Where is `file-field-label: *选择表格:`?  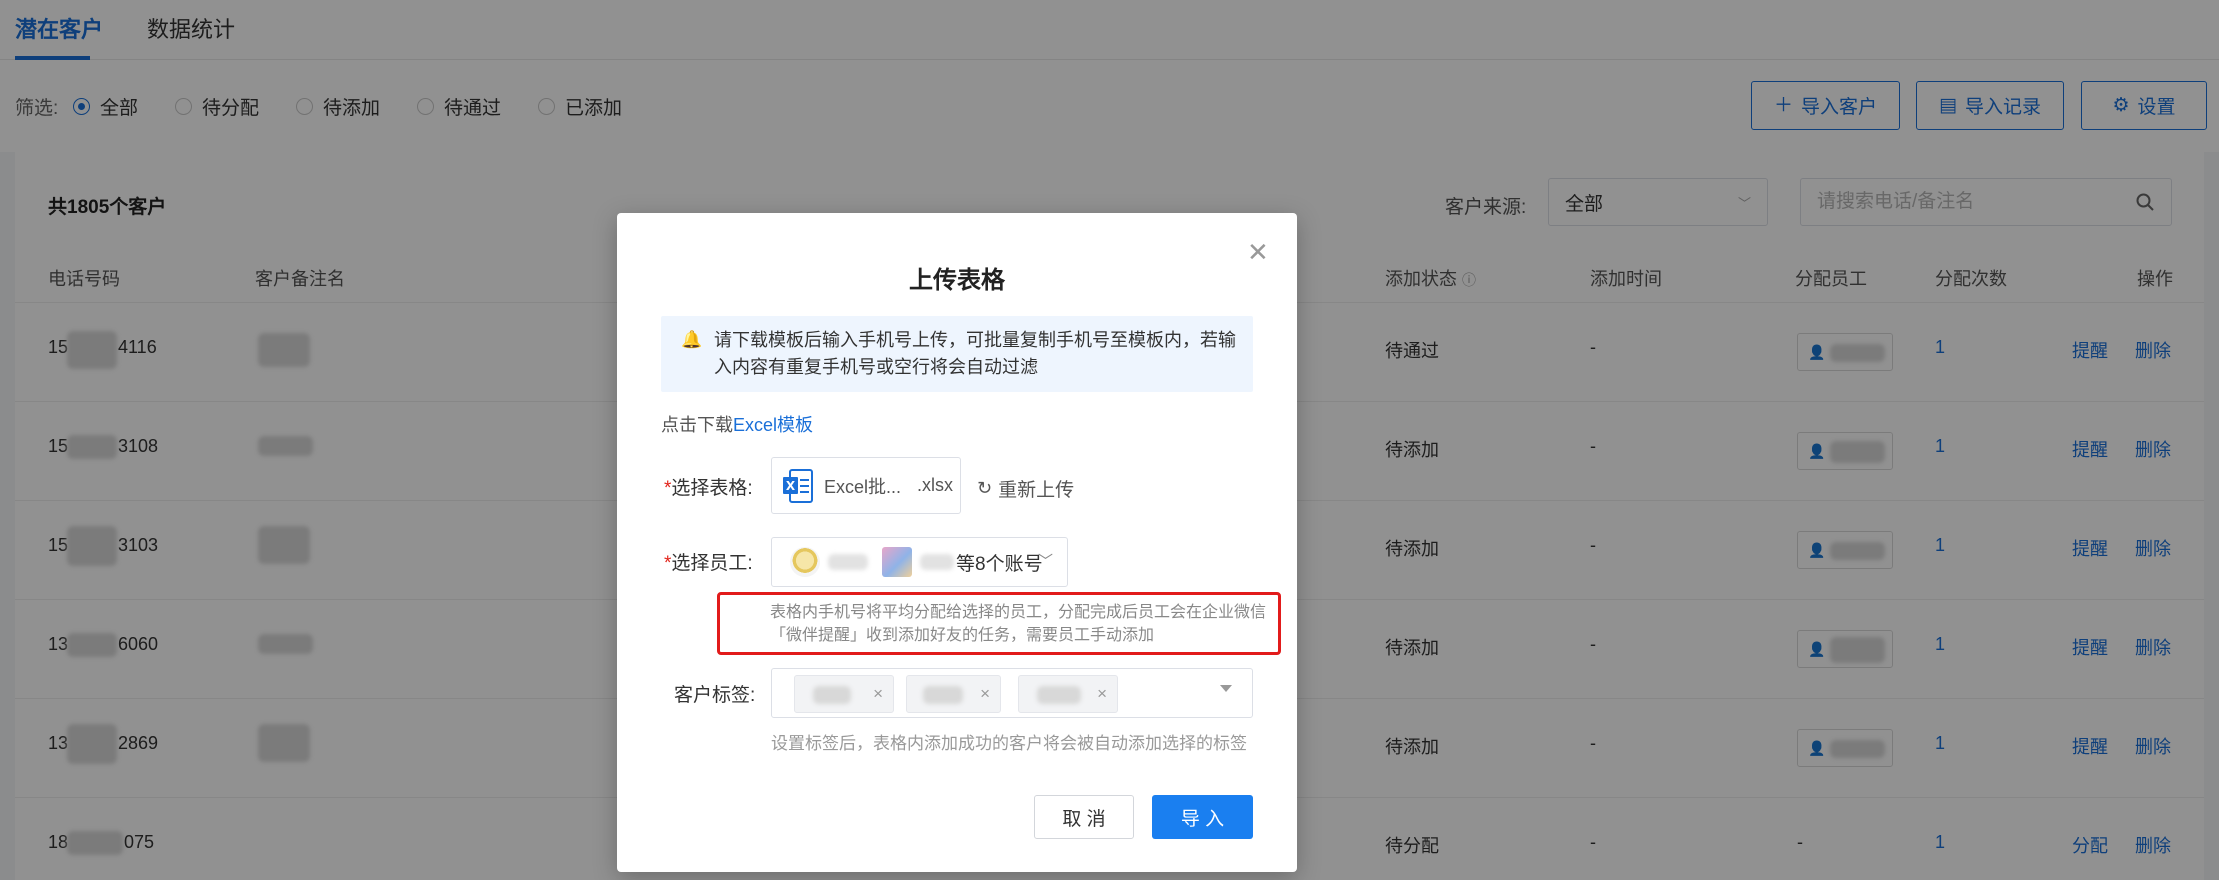 file-field-label: *选择表格: is located at coordinates (708, 486).